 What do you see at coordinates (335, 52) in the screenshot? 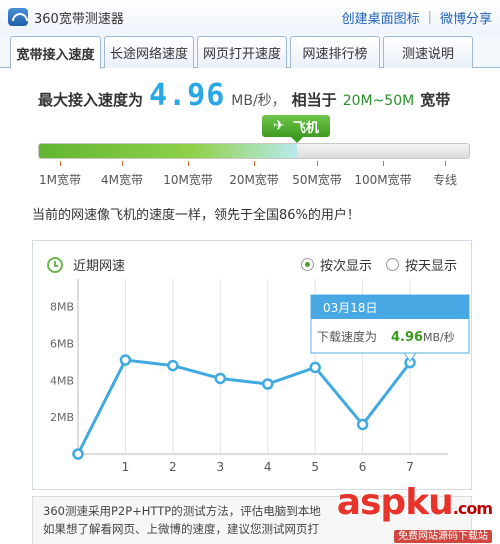
I see `tab-speed-ranking: 网速排行榜` at bounding box center [335, 52].